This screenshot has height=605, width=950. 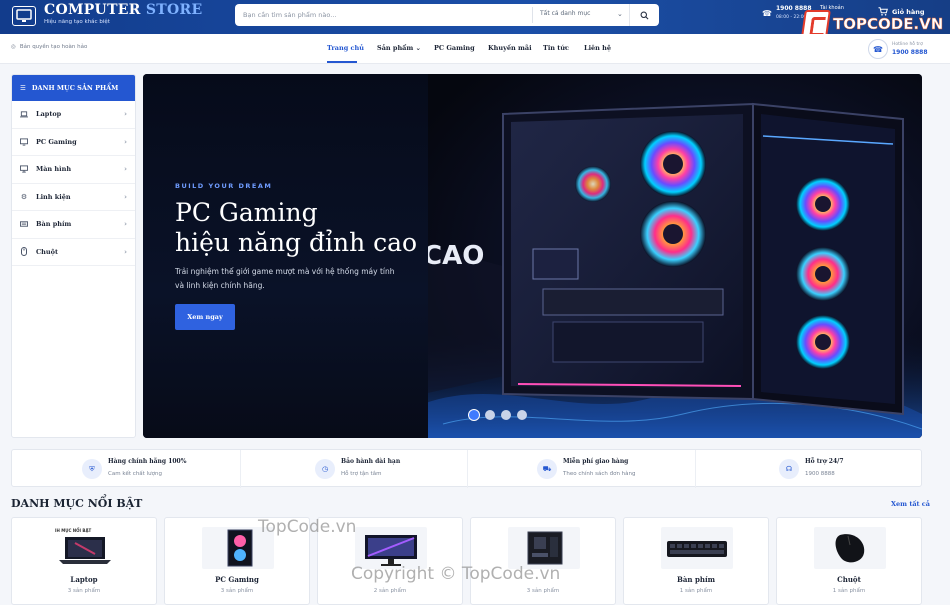 What do you see at coordinates (599, 474) in the screenshot?
I see `feature-subtitle: Theo chính sách đơn hàng` at bounding box center [599, 474].